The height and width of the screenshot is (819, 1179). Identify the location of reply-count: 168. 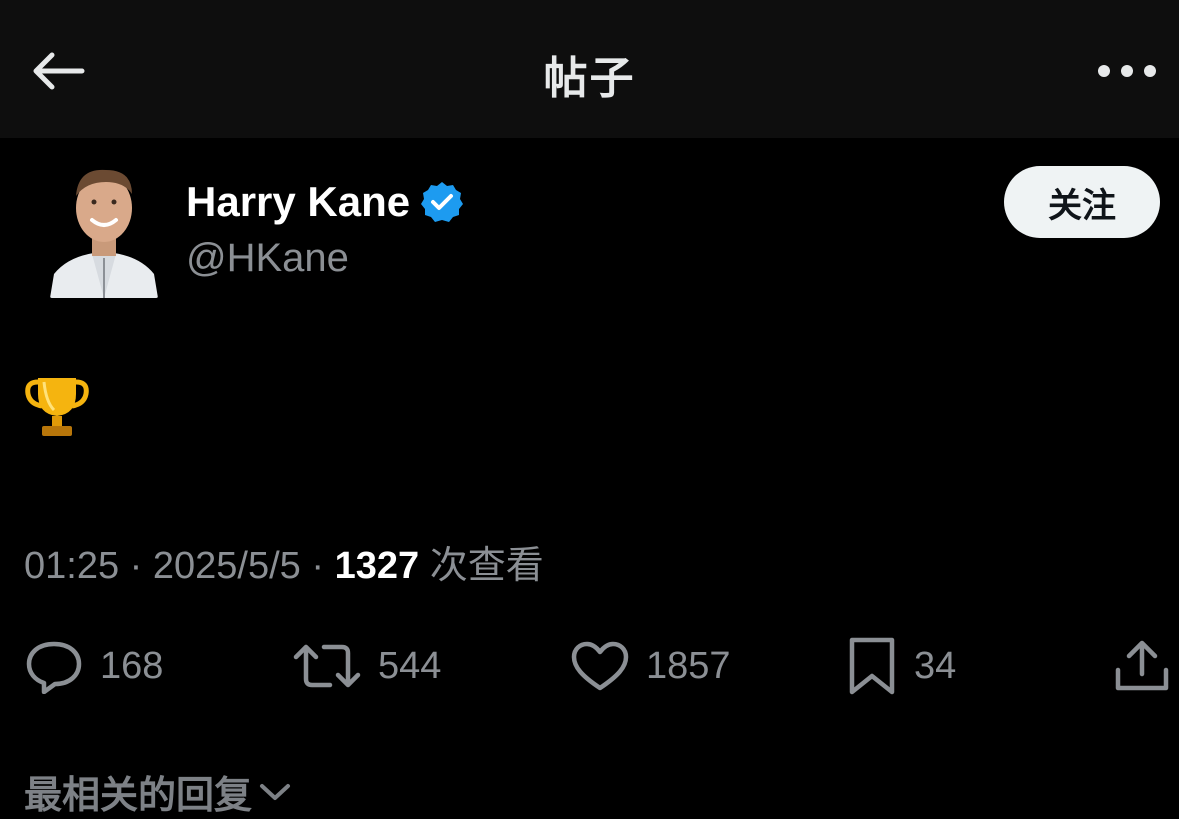
(132, 665).